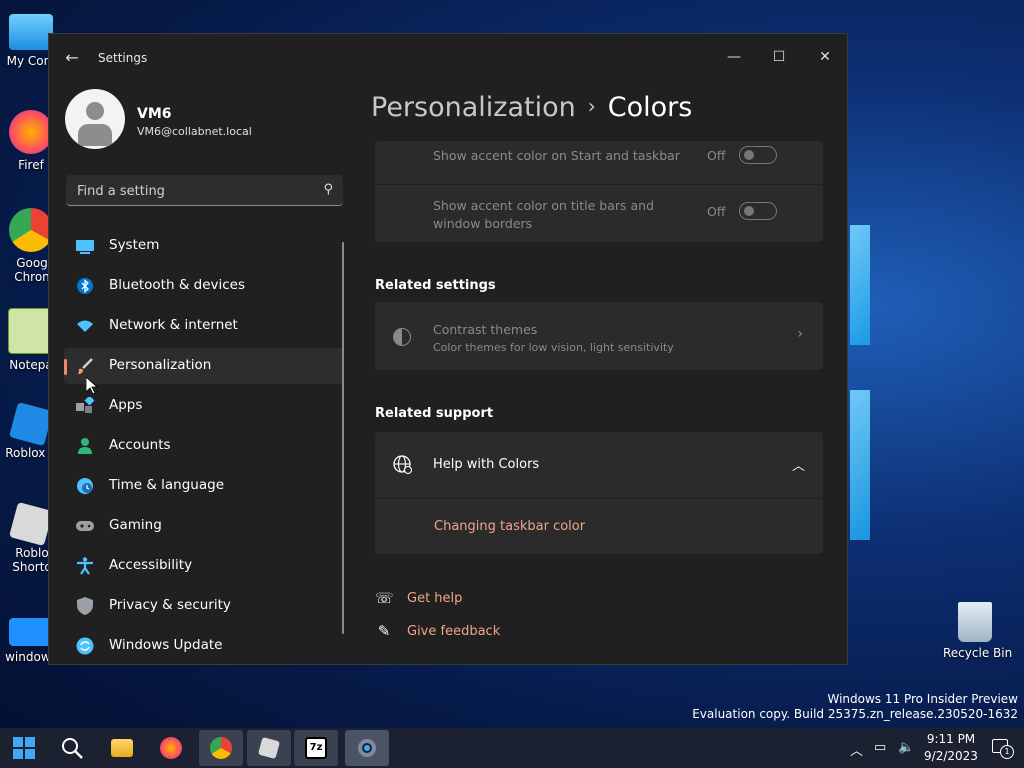 The height and width of the screenshot is (768, 1024). Describe the element at coordinates (166, 645) in the screenshot. I see `sidebar-item-label: Windows Update` at that location.